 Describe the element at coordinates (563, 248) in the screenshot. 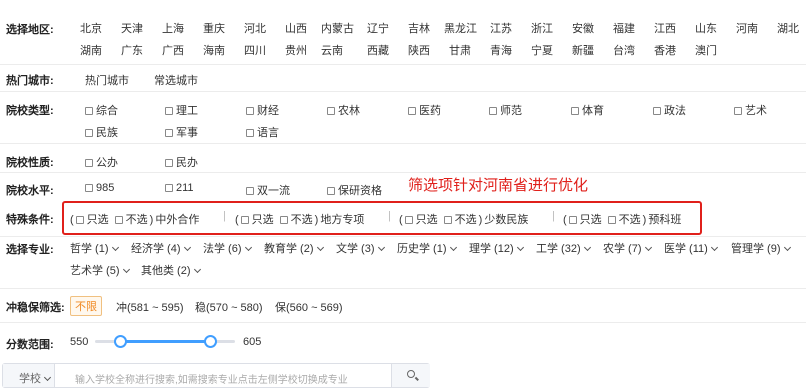

I see `major-dropdown: 工学 (32)` at that location.